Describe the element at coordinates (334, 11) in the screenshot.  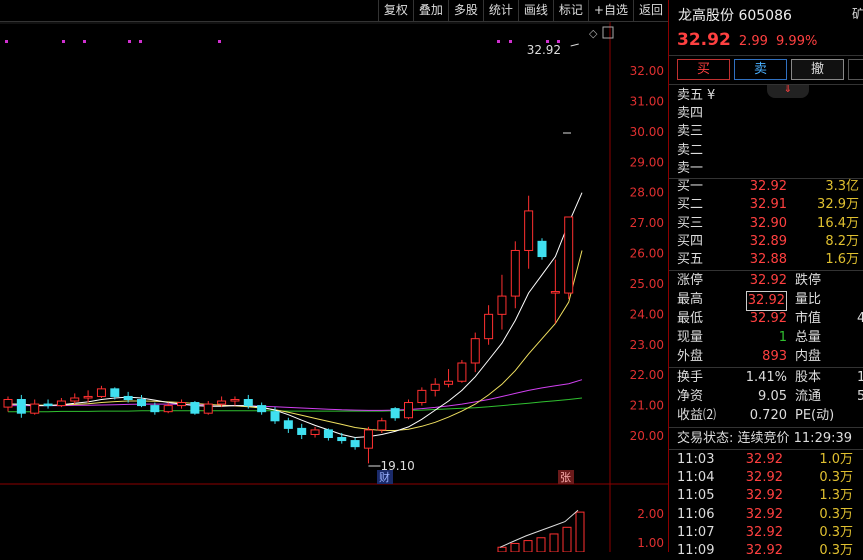
I see `chart-toolbar: 复权 叠加 多股 统计 画线 标记 +自选 返回` at that location.